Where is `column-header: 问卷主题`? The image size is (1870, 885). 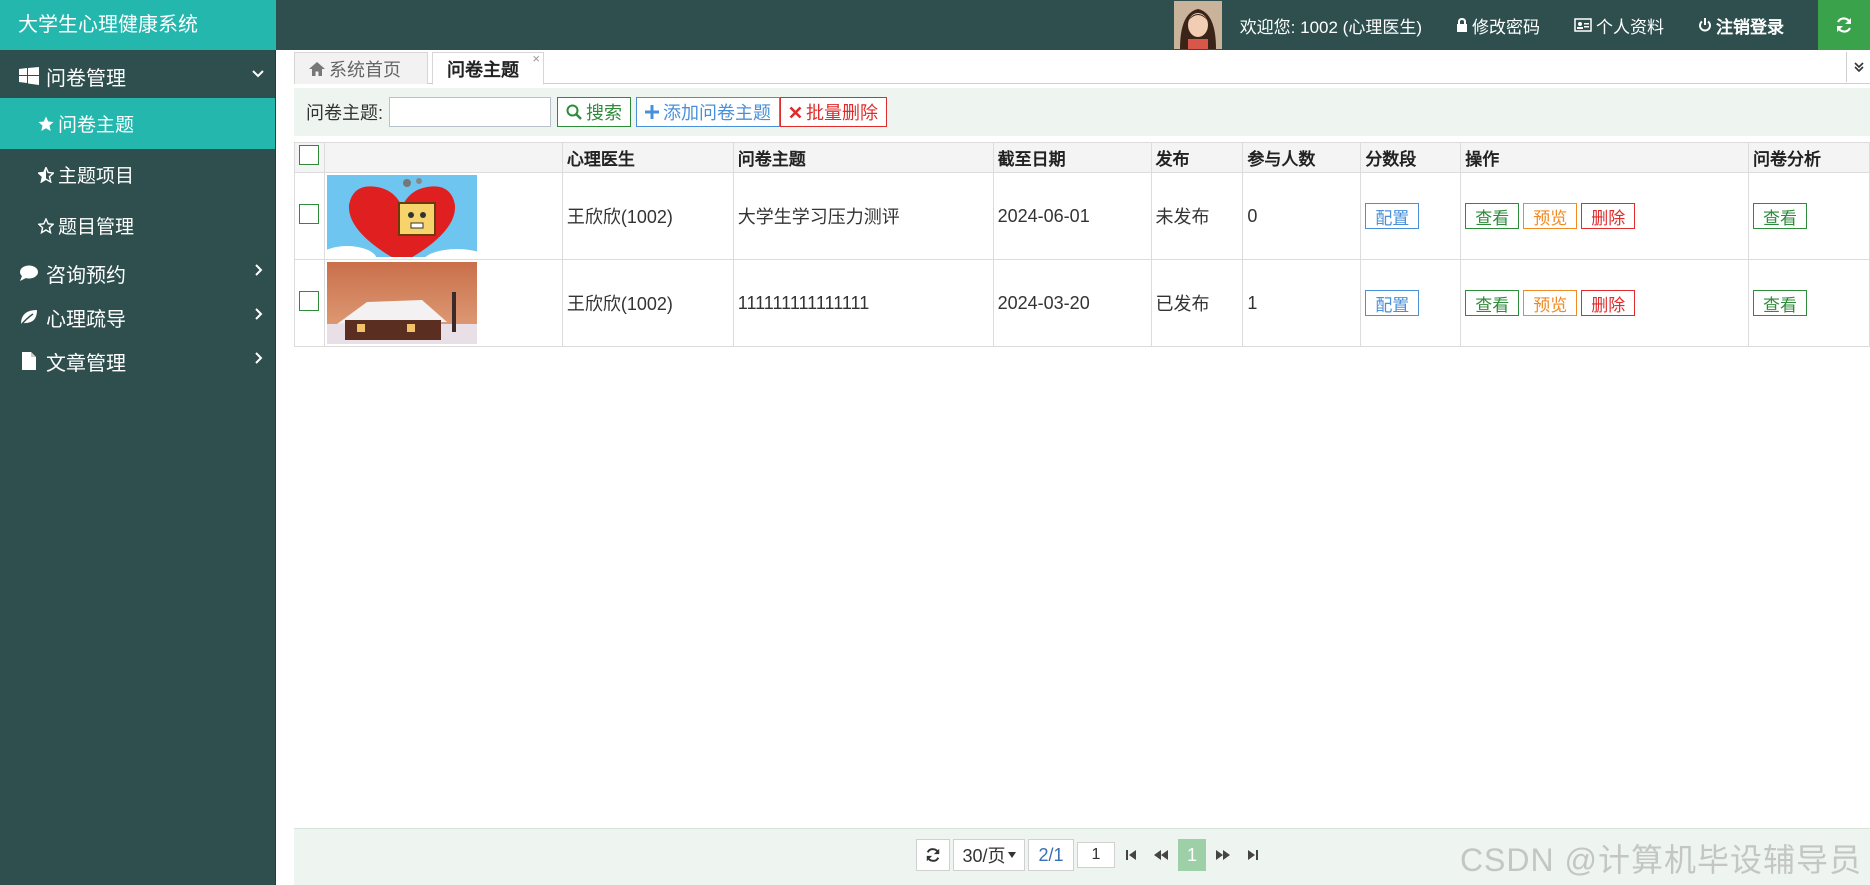
column-header: 问卷主题 is located at coordinates (863, 157).